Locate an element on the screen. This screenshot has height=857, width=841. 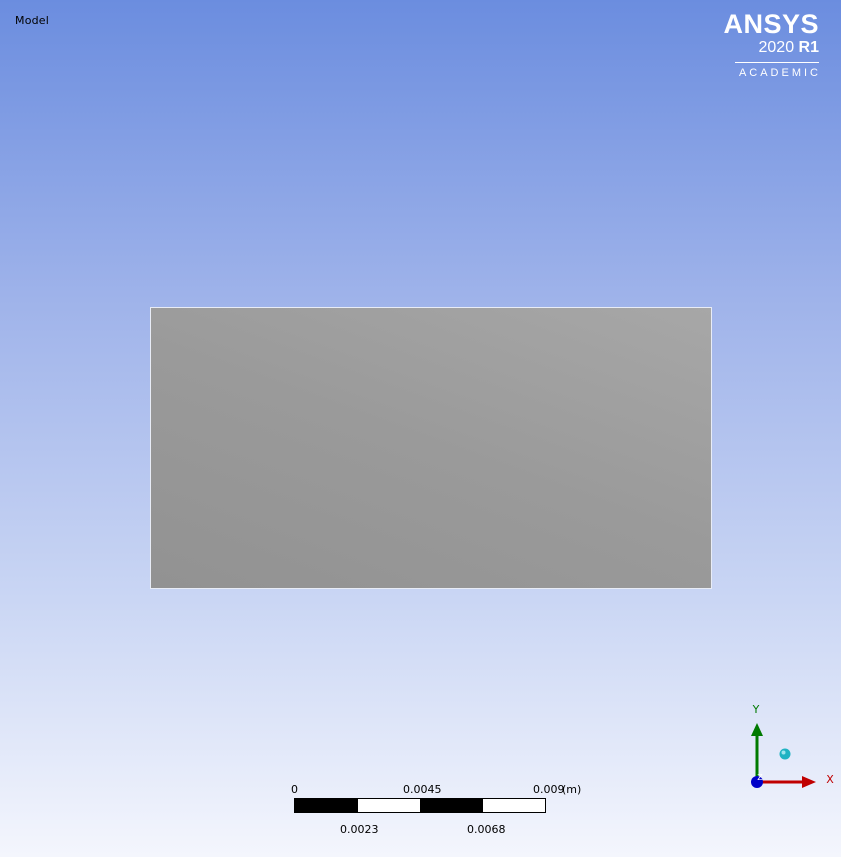
logo-edition: ACADEMIC is located at coordinates (779, 73).